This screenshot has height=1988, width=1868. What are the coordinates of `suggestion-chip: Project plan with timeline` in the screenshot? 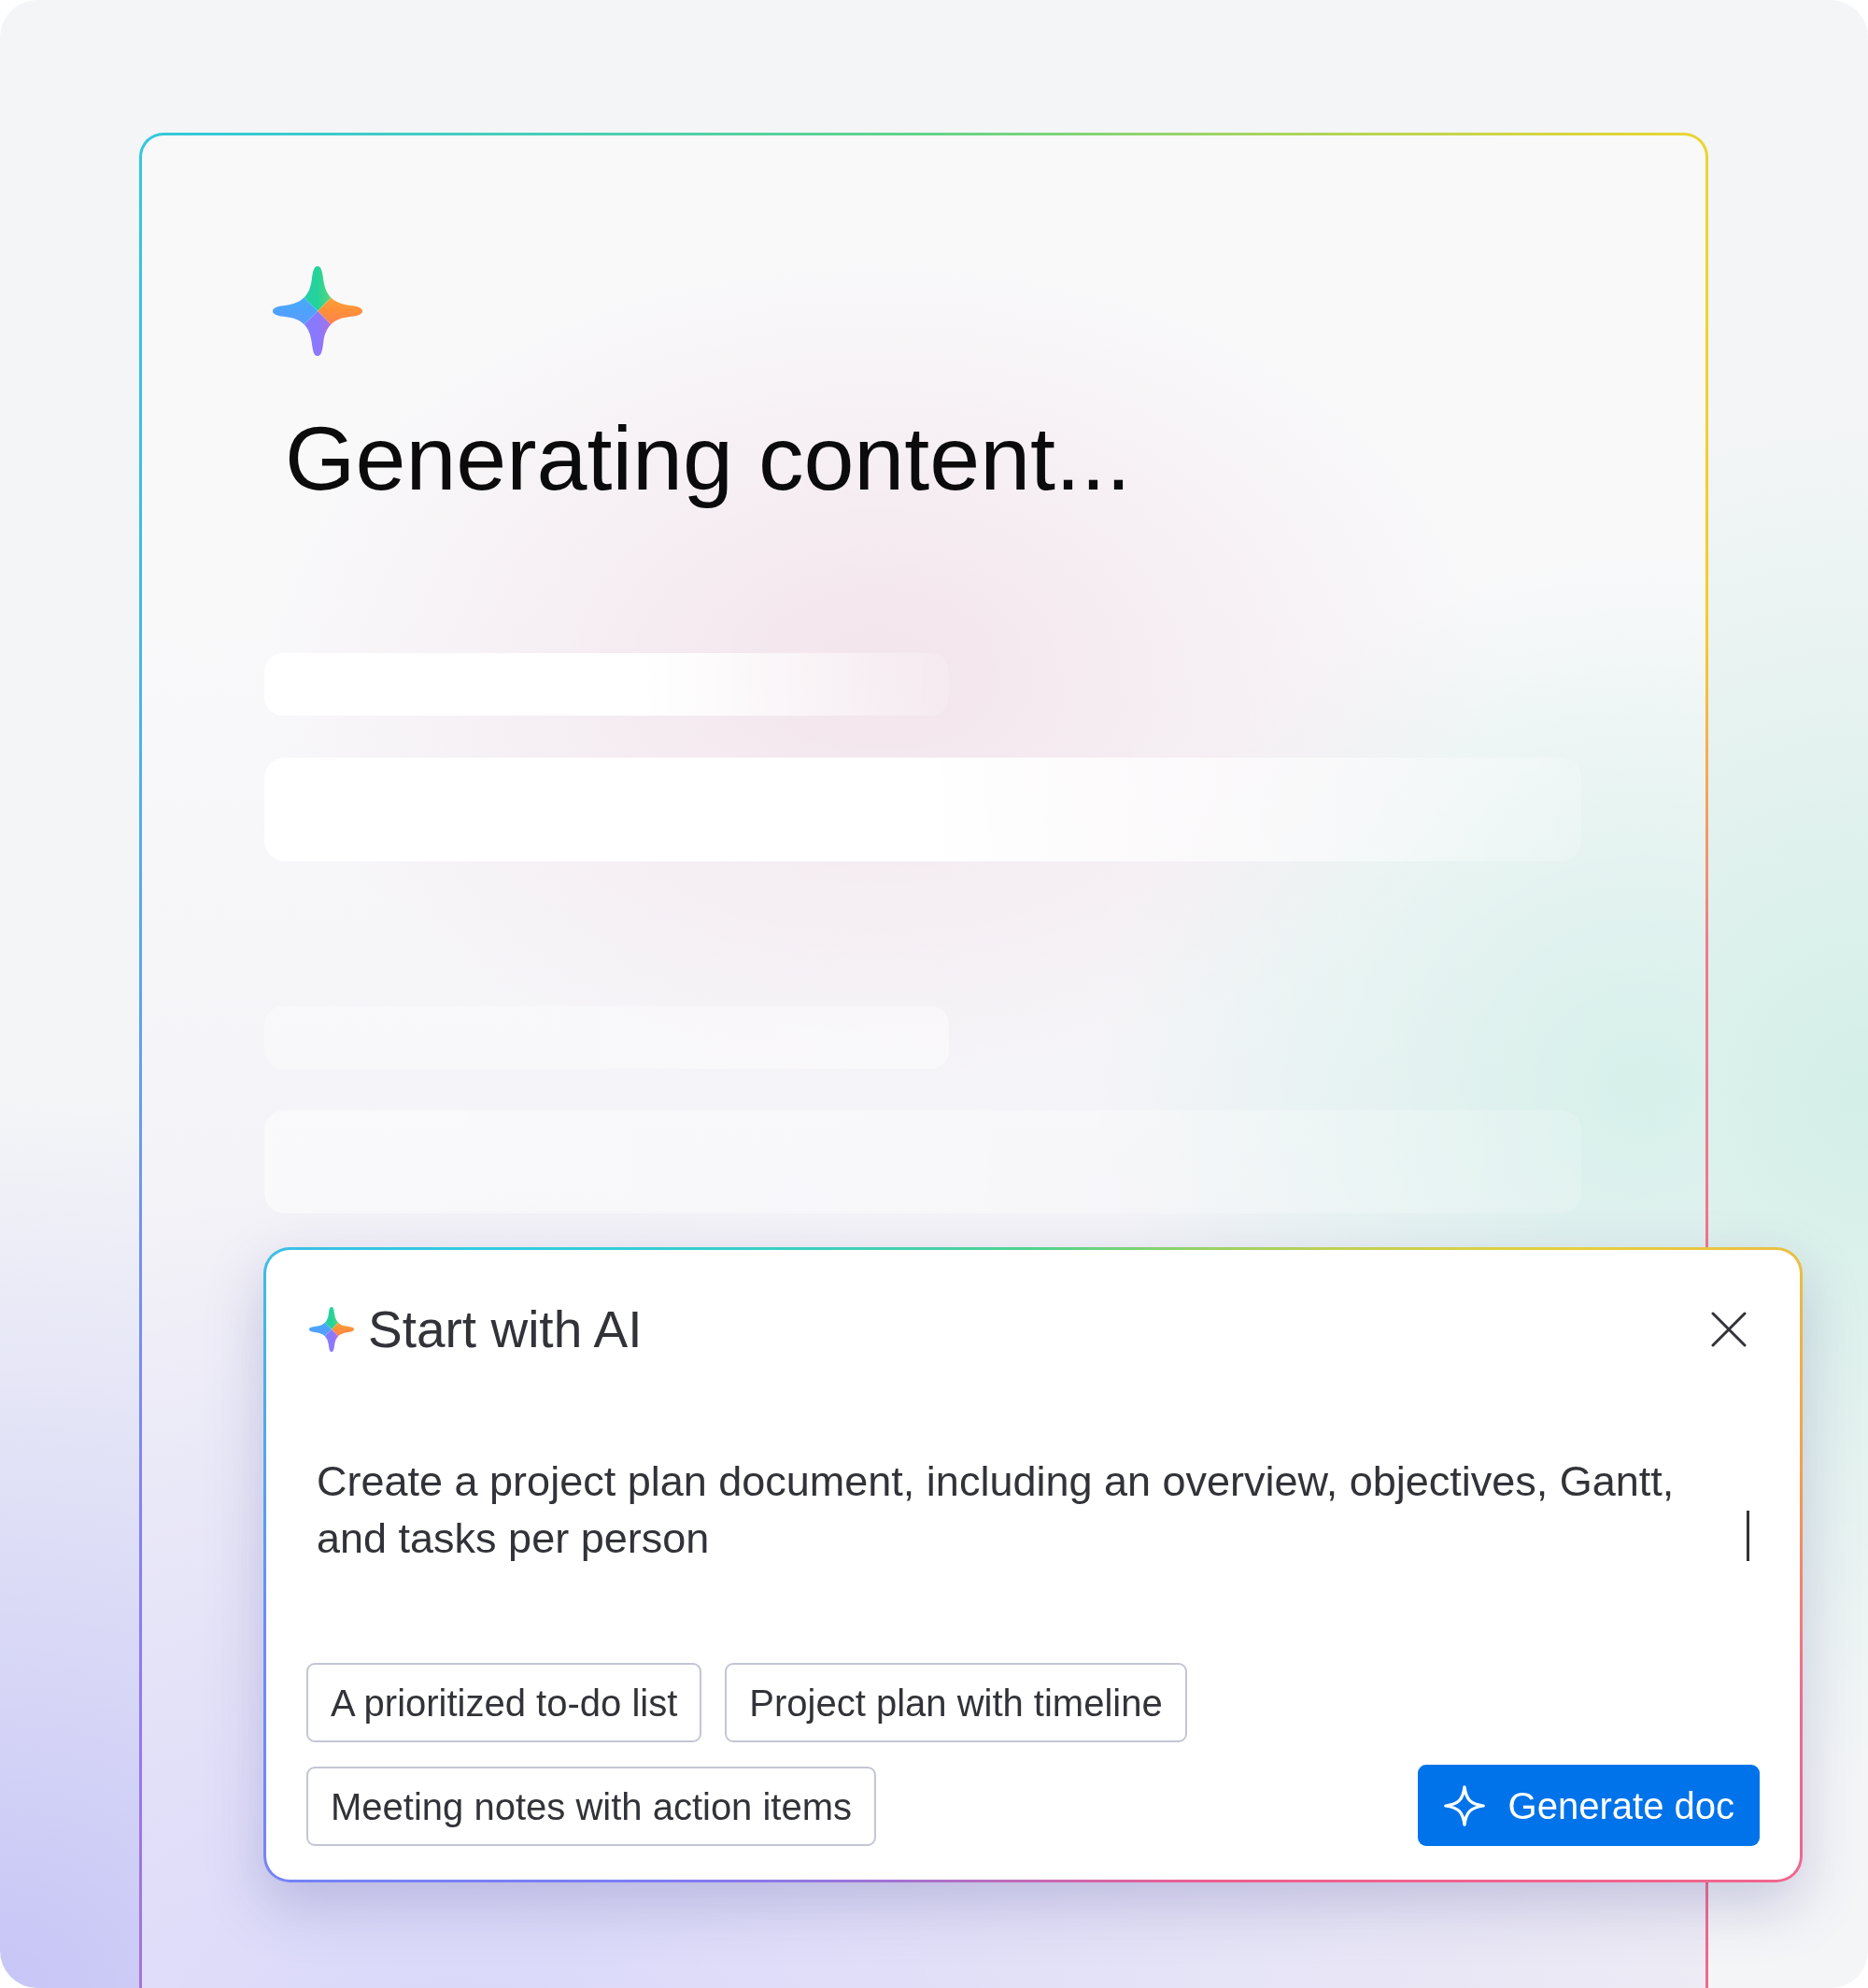 It's located at (956, 1702).